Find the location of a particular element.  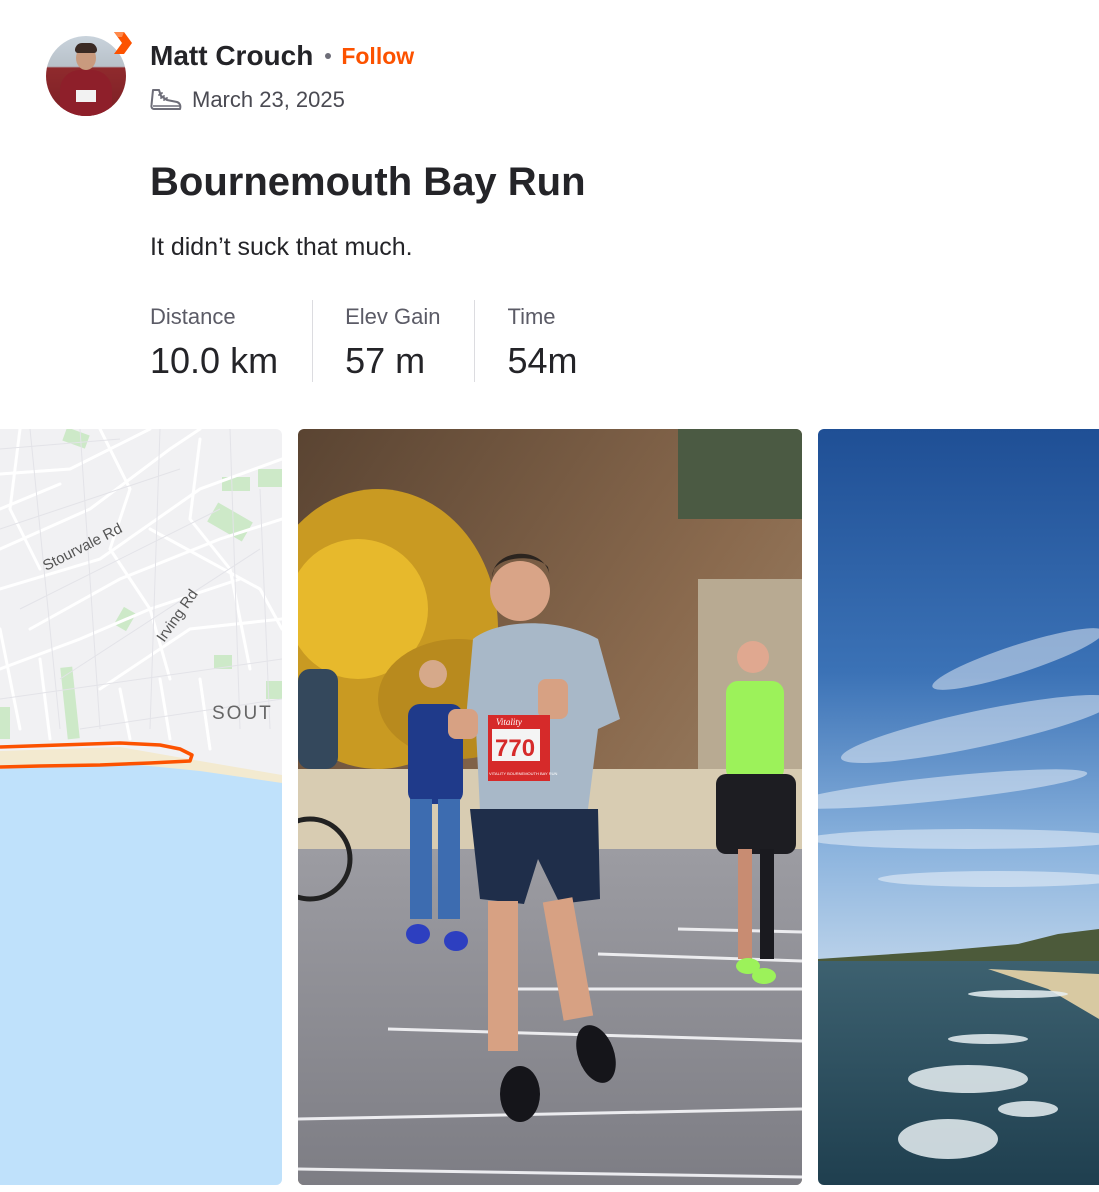

stat-elev-gain: Elev Gain 57 m is located at coordinates (410, 341).